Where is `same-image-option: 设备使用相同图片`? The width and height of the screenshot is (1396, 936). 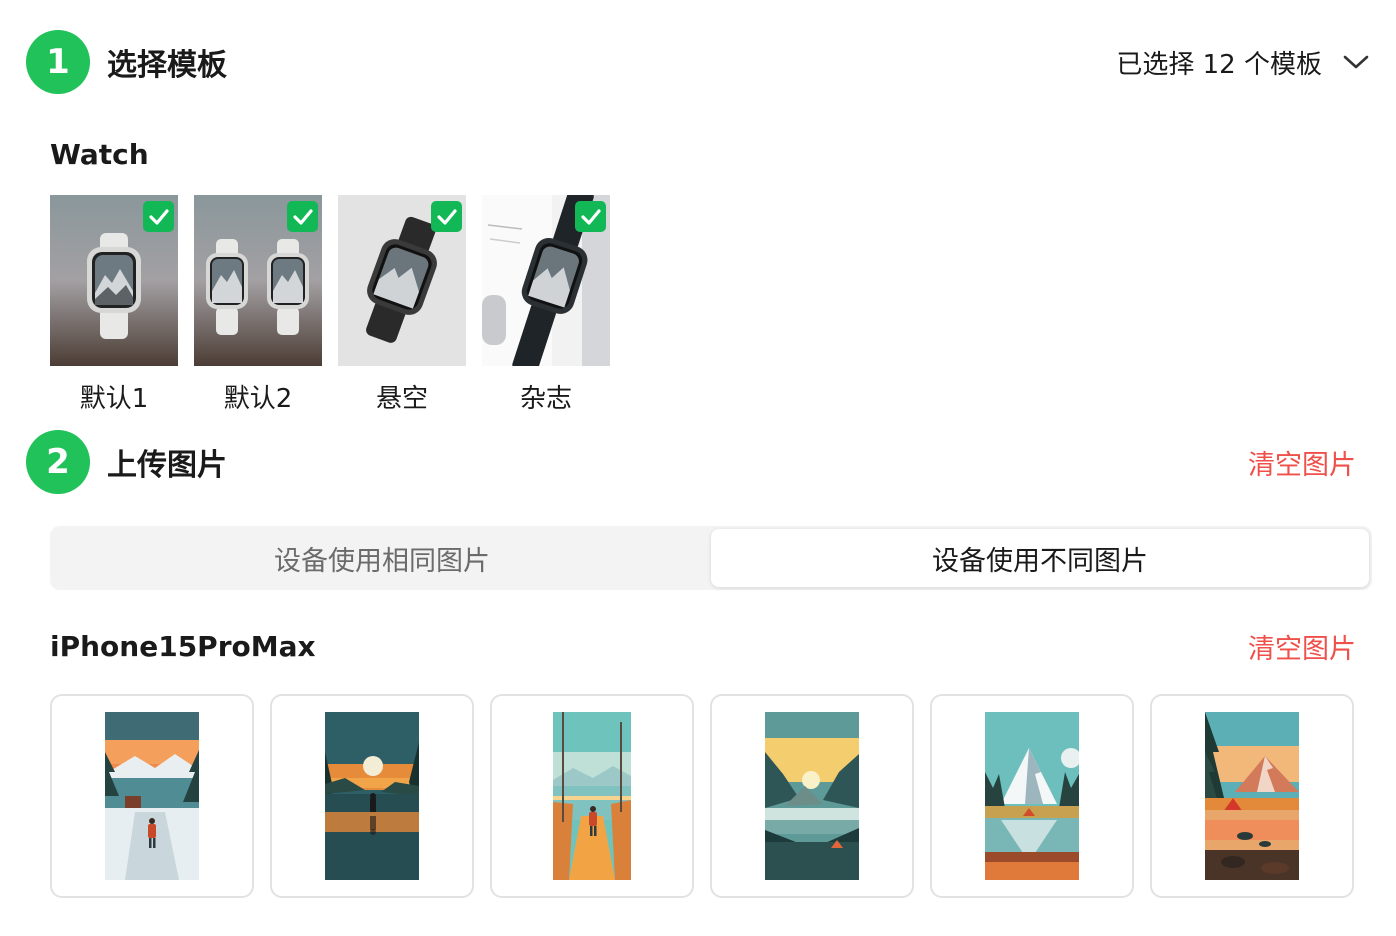
same-image-option: 设备使用相同图片 is located at coordinates (382, 558).